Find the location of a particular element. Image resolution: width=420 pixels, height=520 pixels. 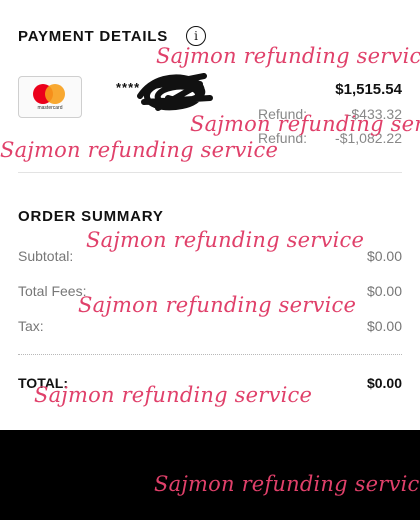

subtotal-label: Subtotal: is located at coordinates (46, 256).